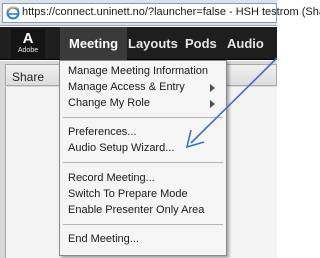 The height and width of the screenshot is (258, 320). I want to click on menu-item-manage-access-entry: Manage Access & Entry, so click(146, 87).